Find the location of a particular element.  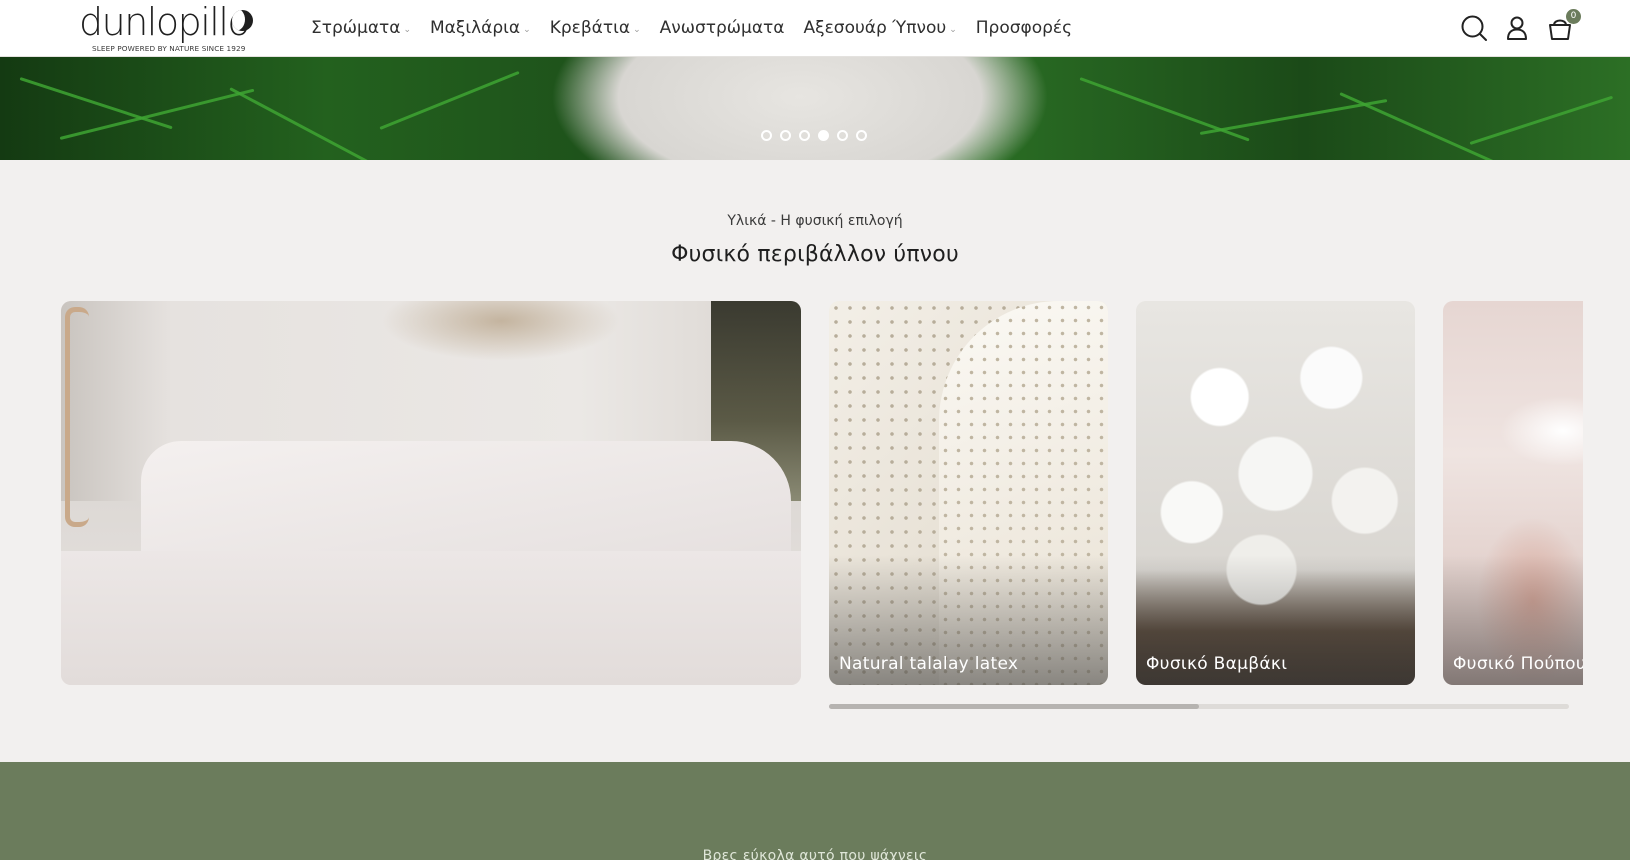

nav-item-mattresses: Στρώματα ⌄ is located at coordinates (361, 28).